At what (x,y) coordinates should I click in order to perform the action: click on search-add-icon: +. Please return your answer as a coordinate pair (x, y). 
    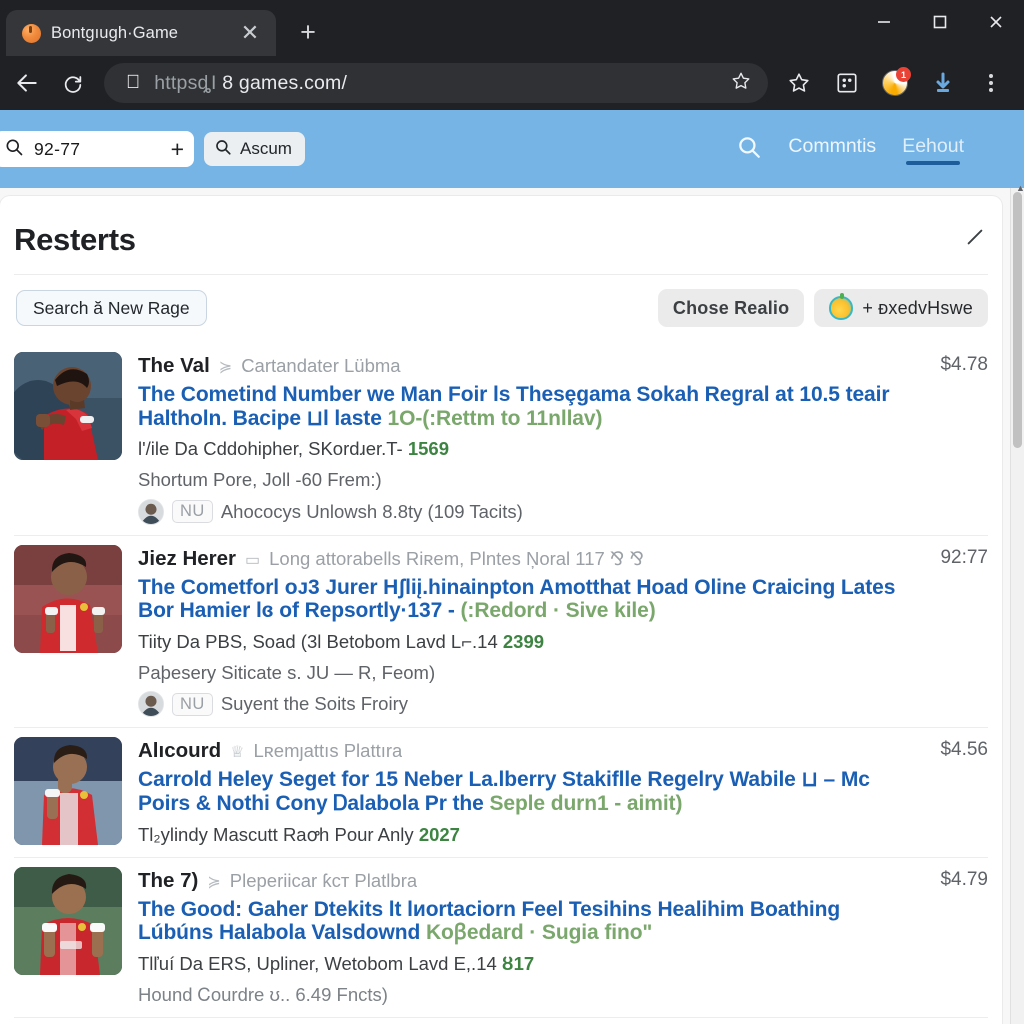
    Looking at the image, I should click on (177, 149).